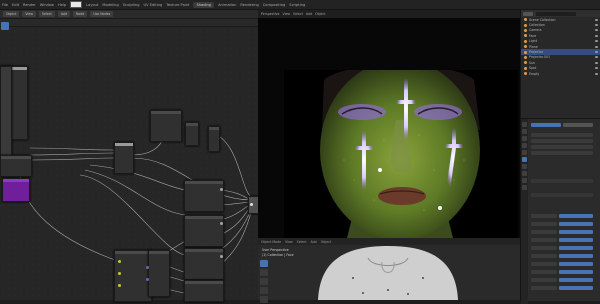 The image size is (600, 304). I want to click on color-swatch, so click(76, 4).